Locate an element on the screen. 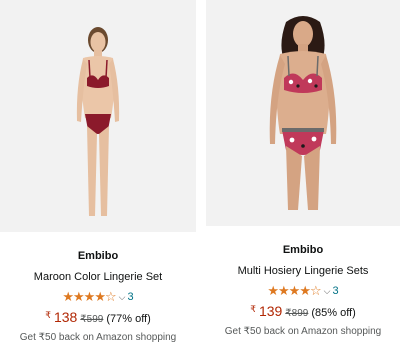  discount-percent: (85% off) is located at coordinates (333, 313).